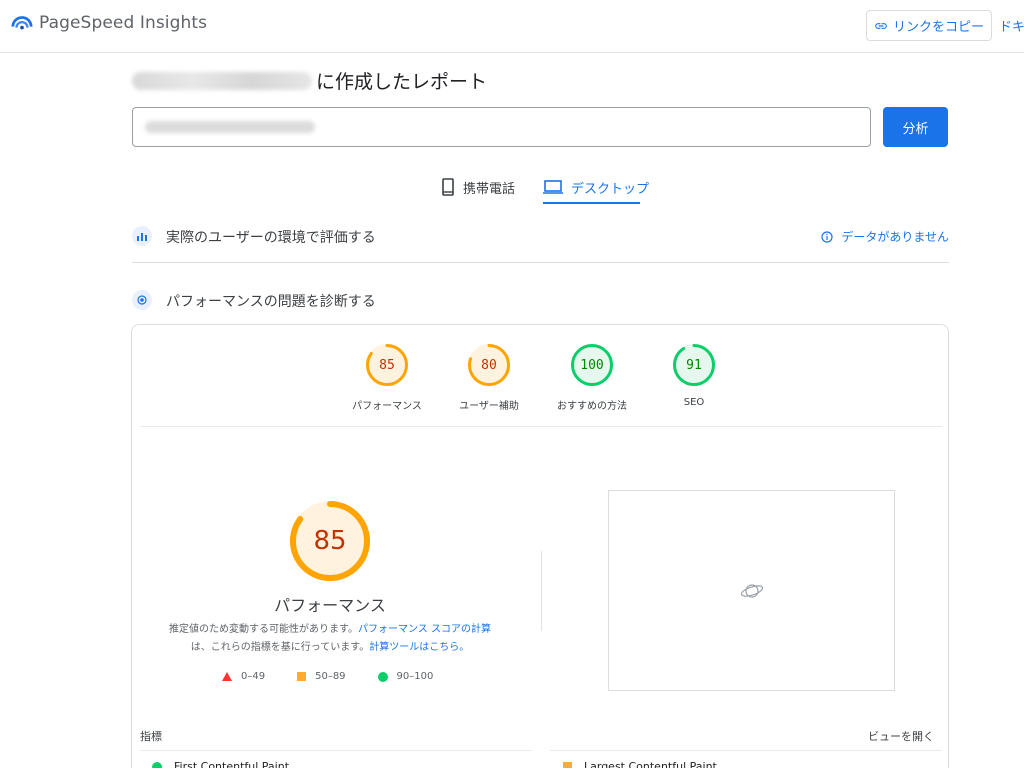 The image size is (1024, 768). I want to click on vertical-divider, so click(541, 591).